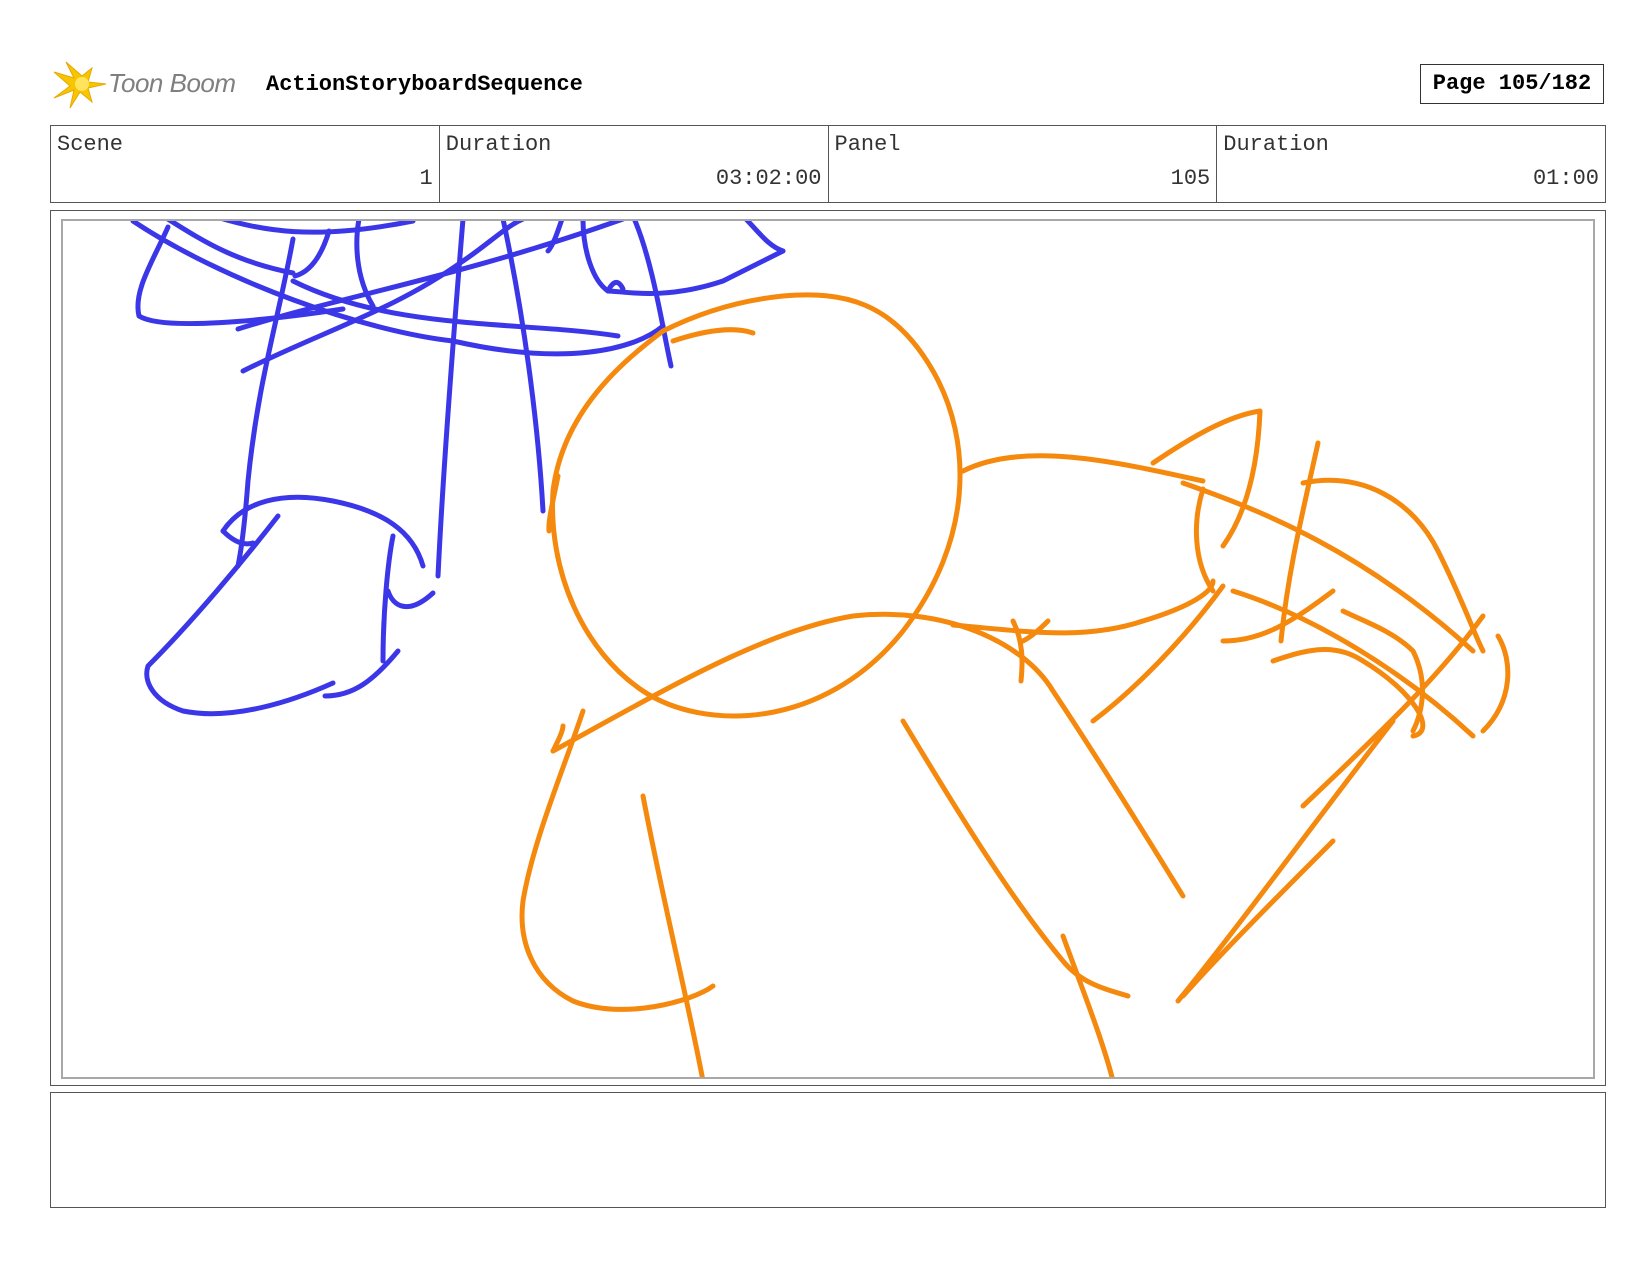  Describe the element at coordinates (424, 84) in the screenshot. I see `document-title: ActionStoryboardSequence` at that location.